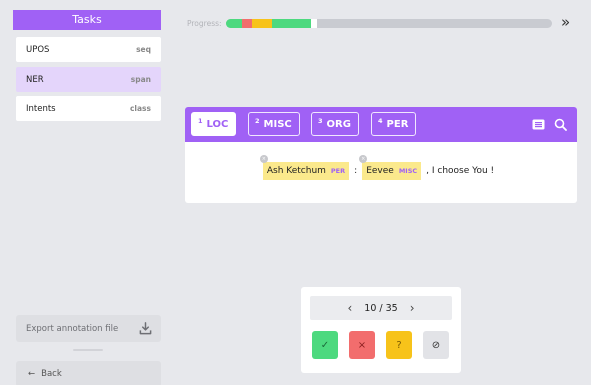 This screenshot has width=591, height=385. I want to click on entity-span-per: × Ash Ketchum PER, so click(304, 167).